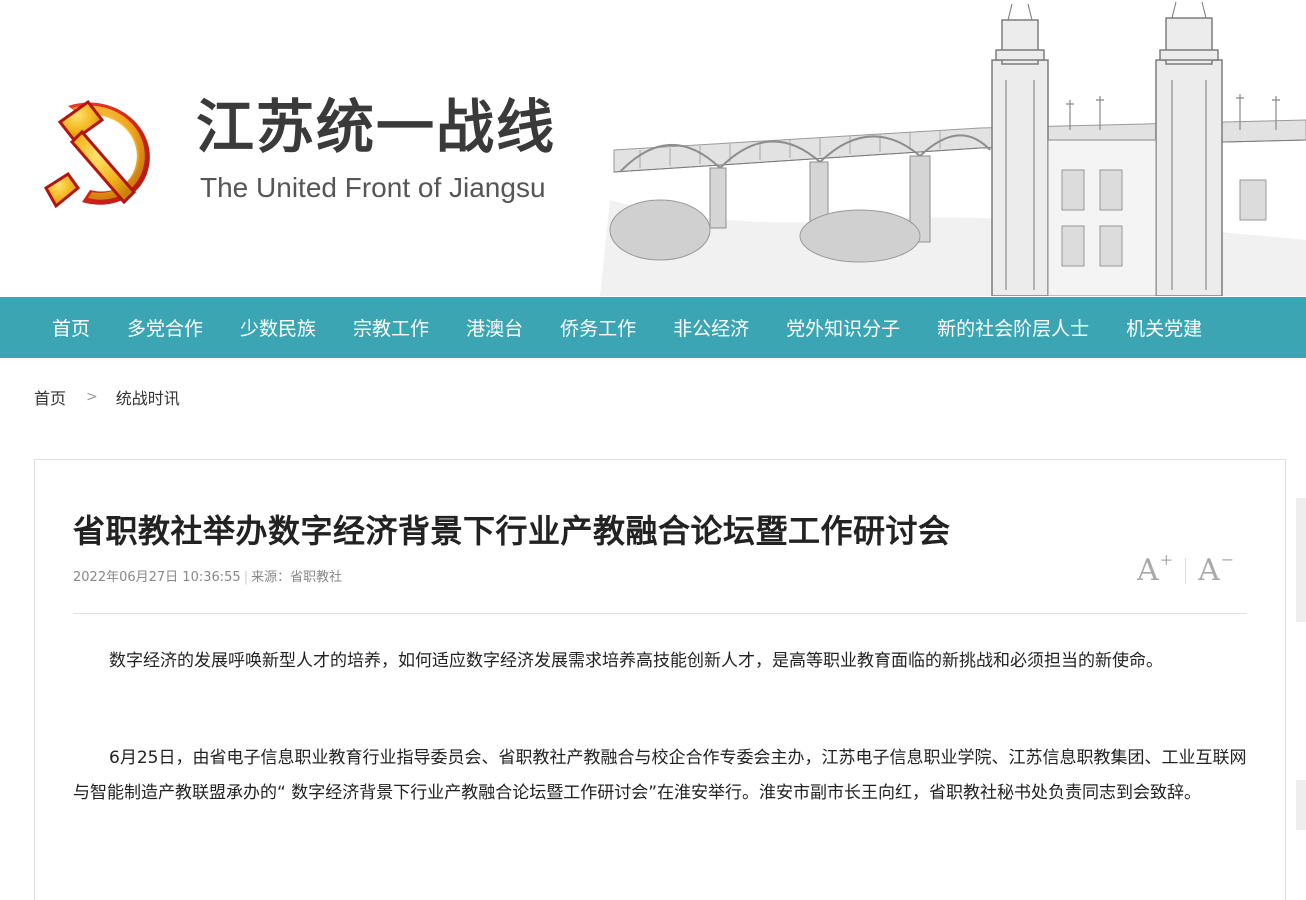  Describe the element at coordinates (1155, 569) in the screenshot. I see `font-increase-icon: A+` at that location.